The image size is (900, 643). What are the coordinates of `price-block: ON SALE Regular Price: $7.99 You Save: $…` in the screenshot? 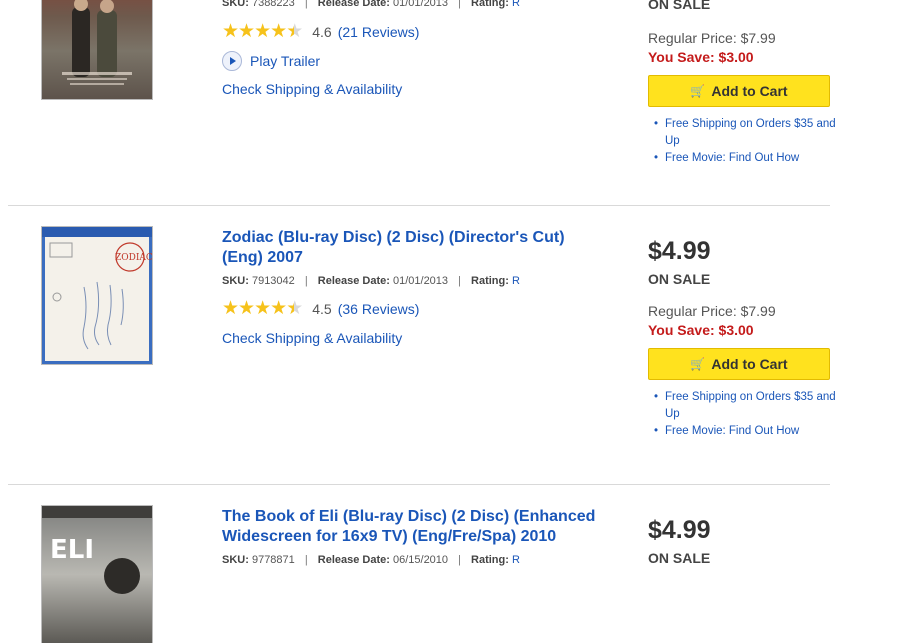 It's located at (743, 83).